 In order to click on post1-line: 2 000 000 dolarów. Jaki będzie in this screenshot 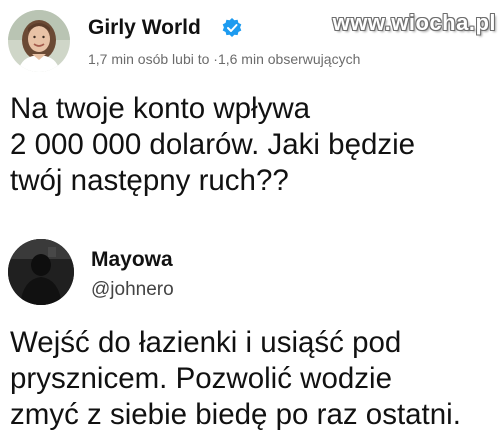, I will do `click(213, 144)`.